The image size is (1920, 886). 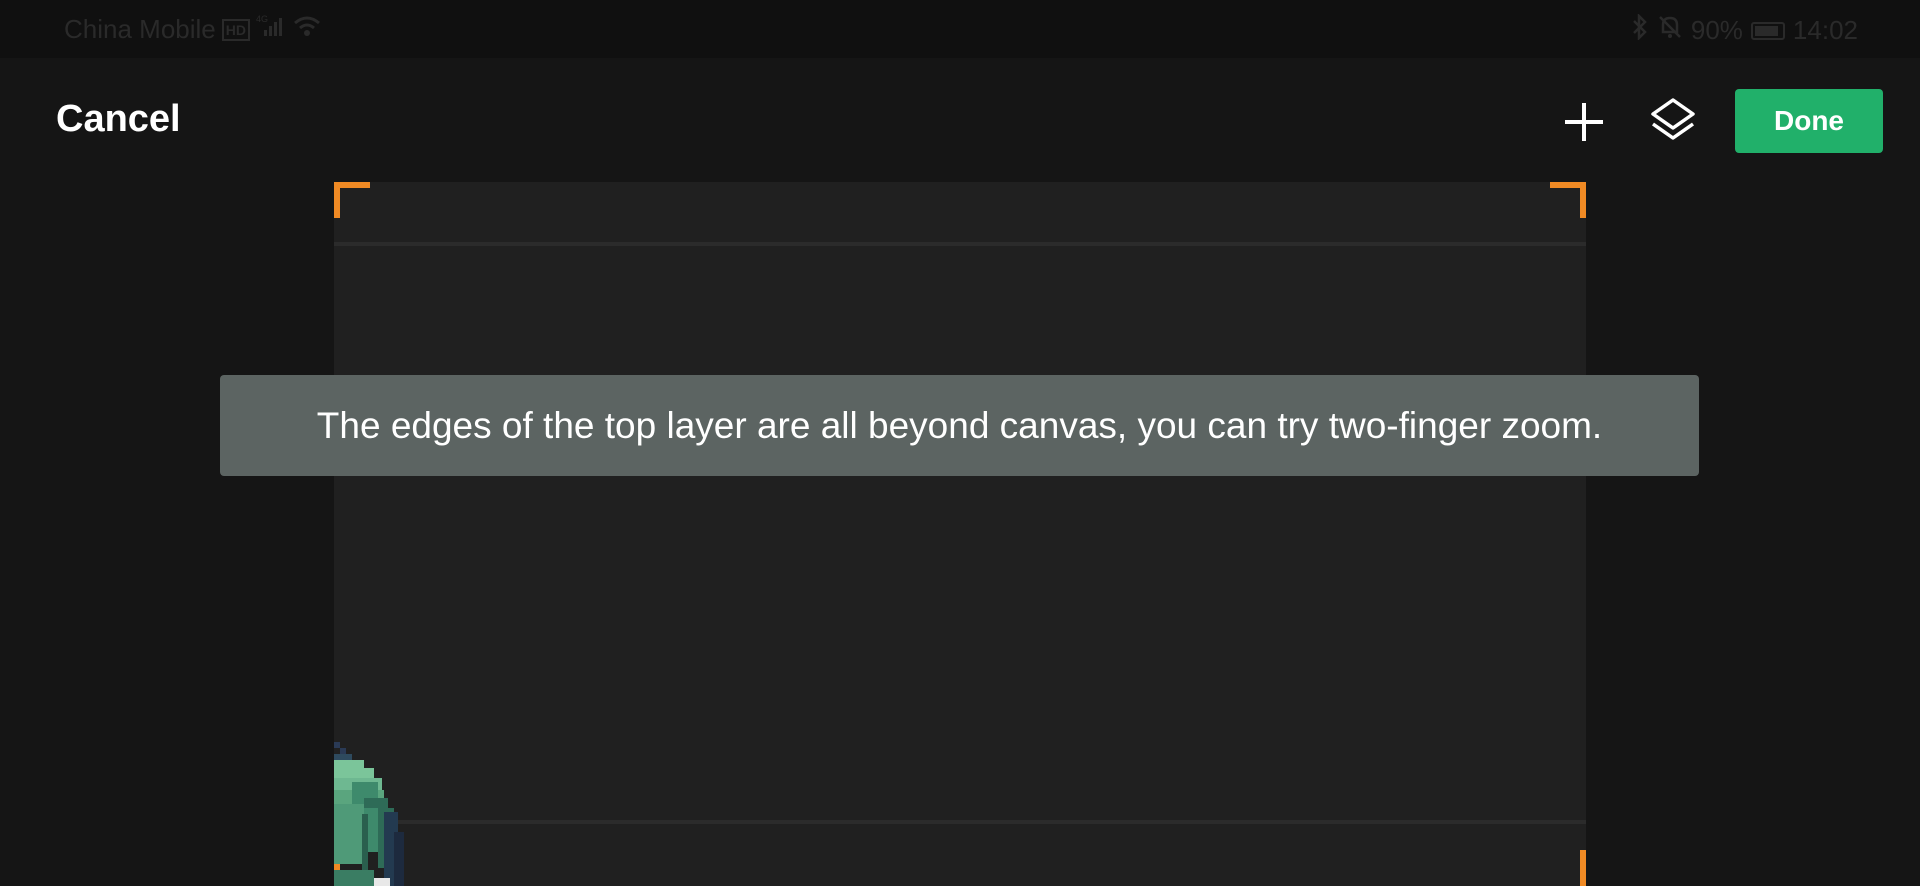 I want to click on wifi-icon, so click(x=307, y=29).